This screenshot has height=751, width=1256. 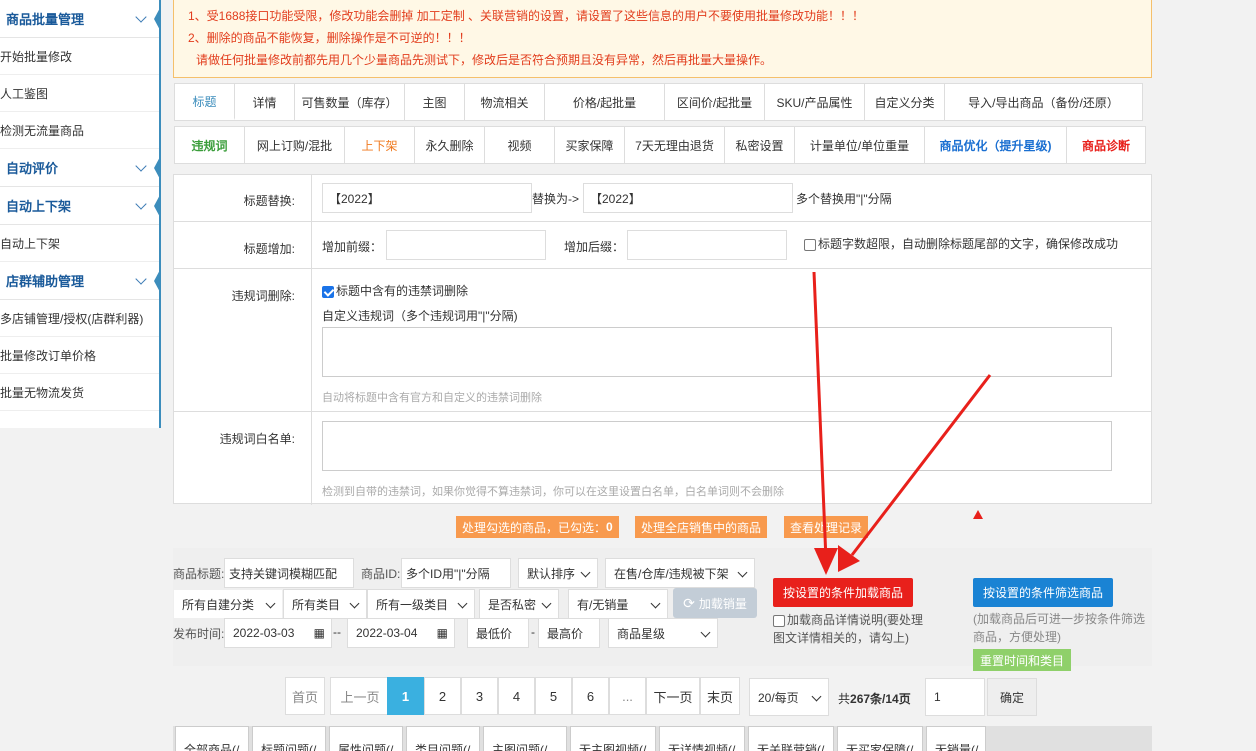 I want to click on sidebar-item-multi-store: 多店铺管理/授权(店群利器), so click(x=79, y=318).